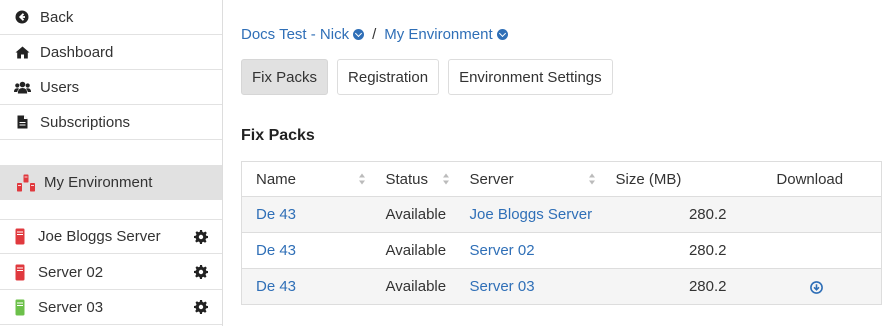 The width and height of the screenshot is (885, 326). Describe the element at coordinates (22, 87) in the screenshot. I see `users-icon` at that location.